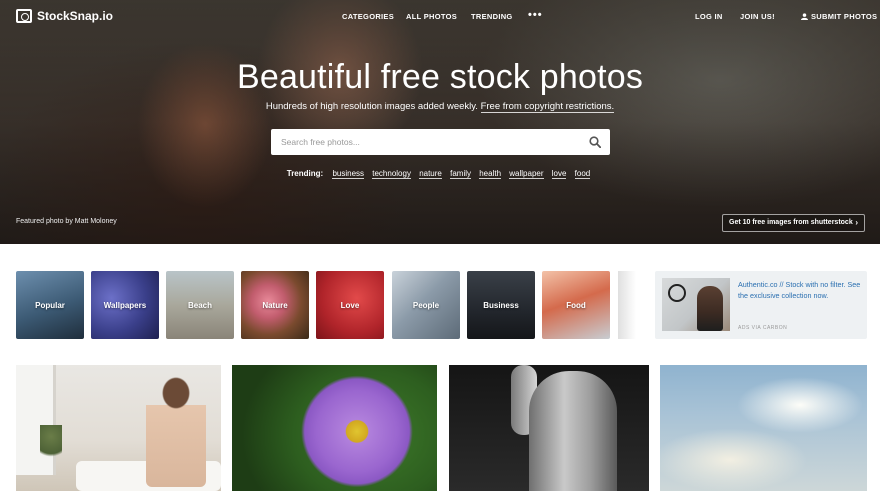 The height and width of the screenshot is (491, 880). What do you see at coordinates (66, 221) in the screenshot?
I see `featured-credit: Featured photo by Matt Moloney` at bounding box center [66, 221].